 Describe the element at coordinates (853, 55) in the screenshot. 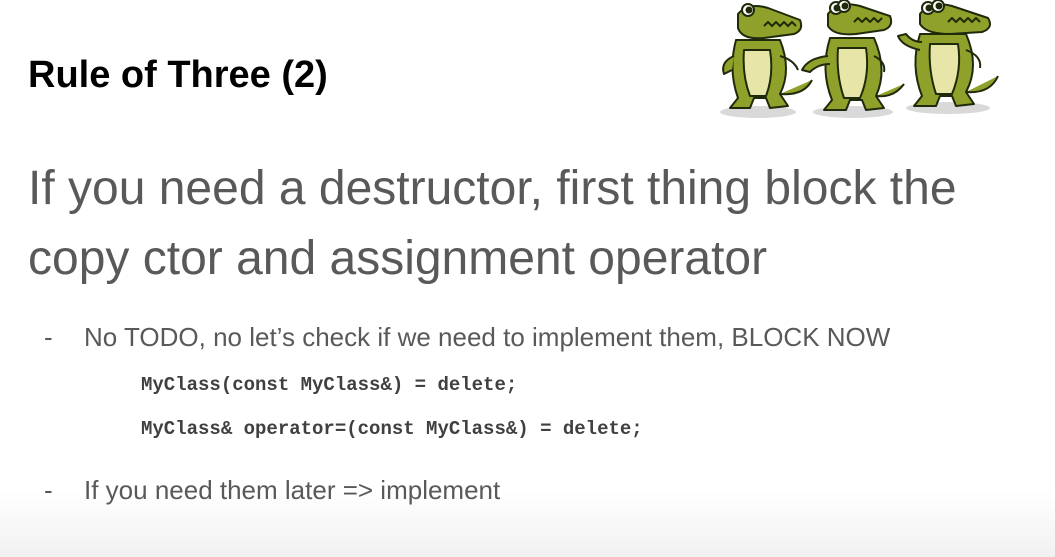

I see `crocodile-2-icon` at that location.